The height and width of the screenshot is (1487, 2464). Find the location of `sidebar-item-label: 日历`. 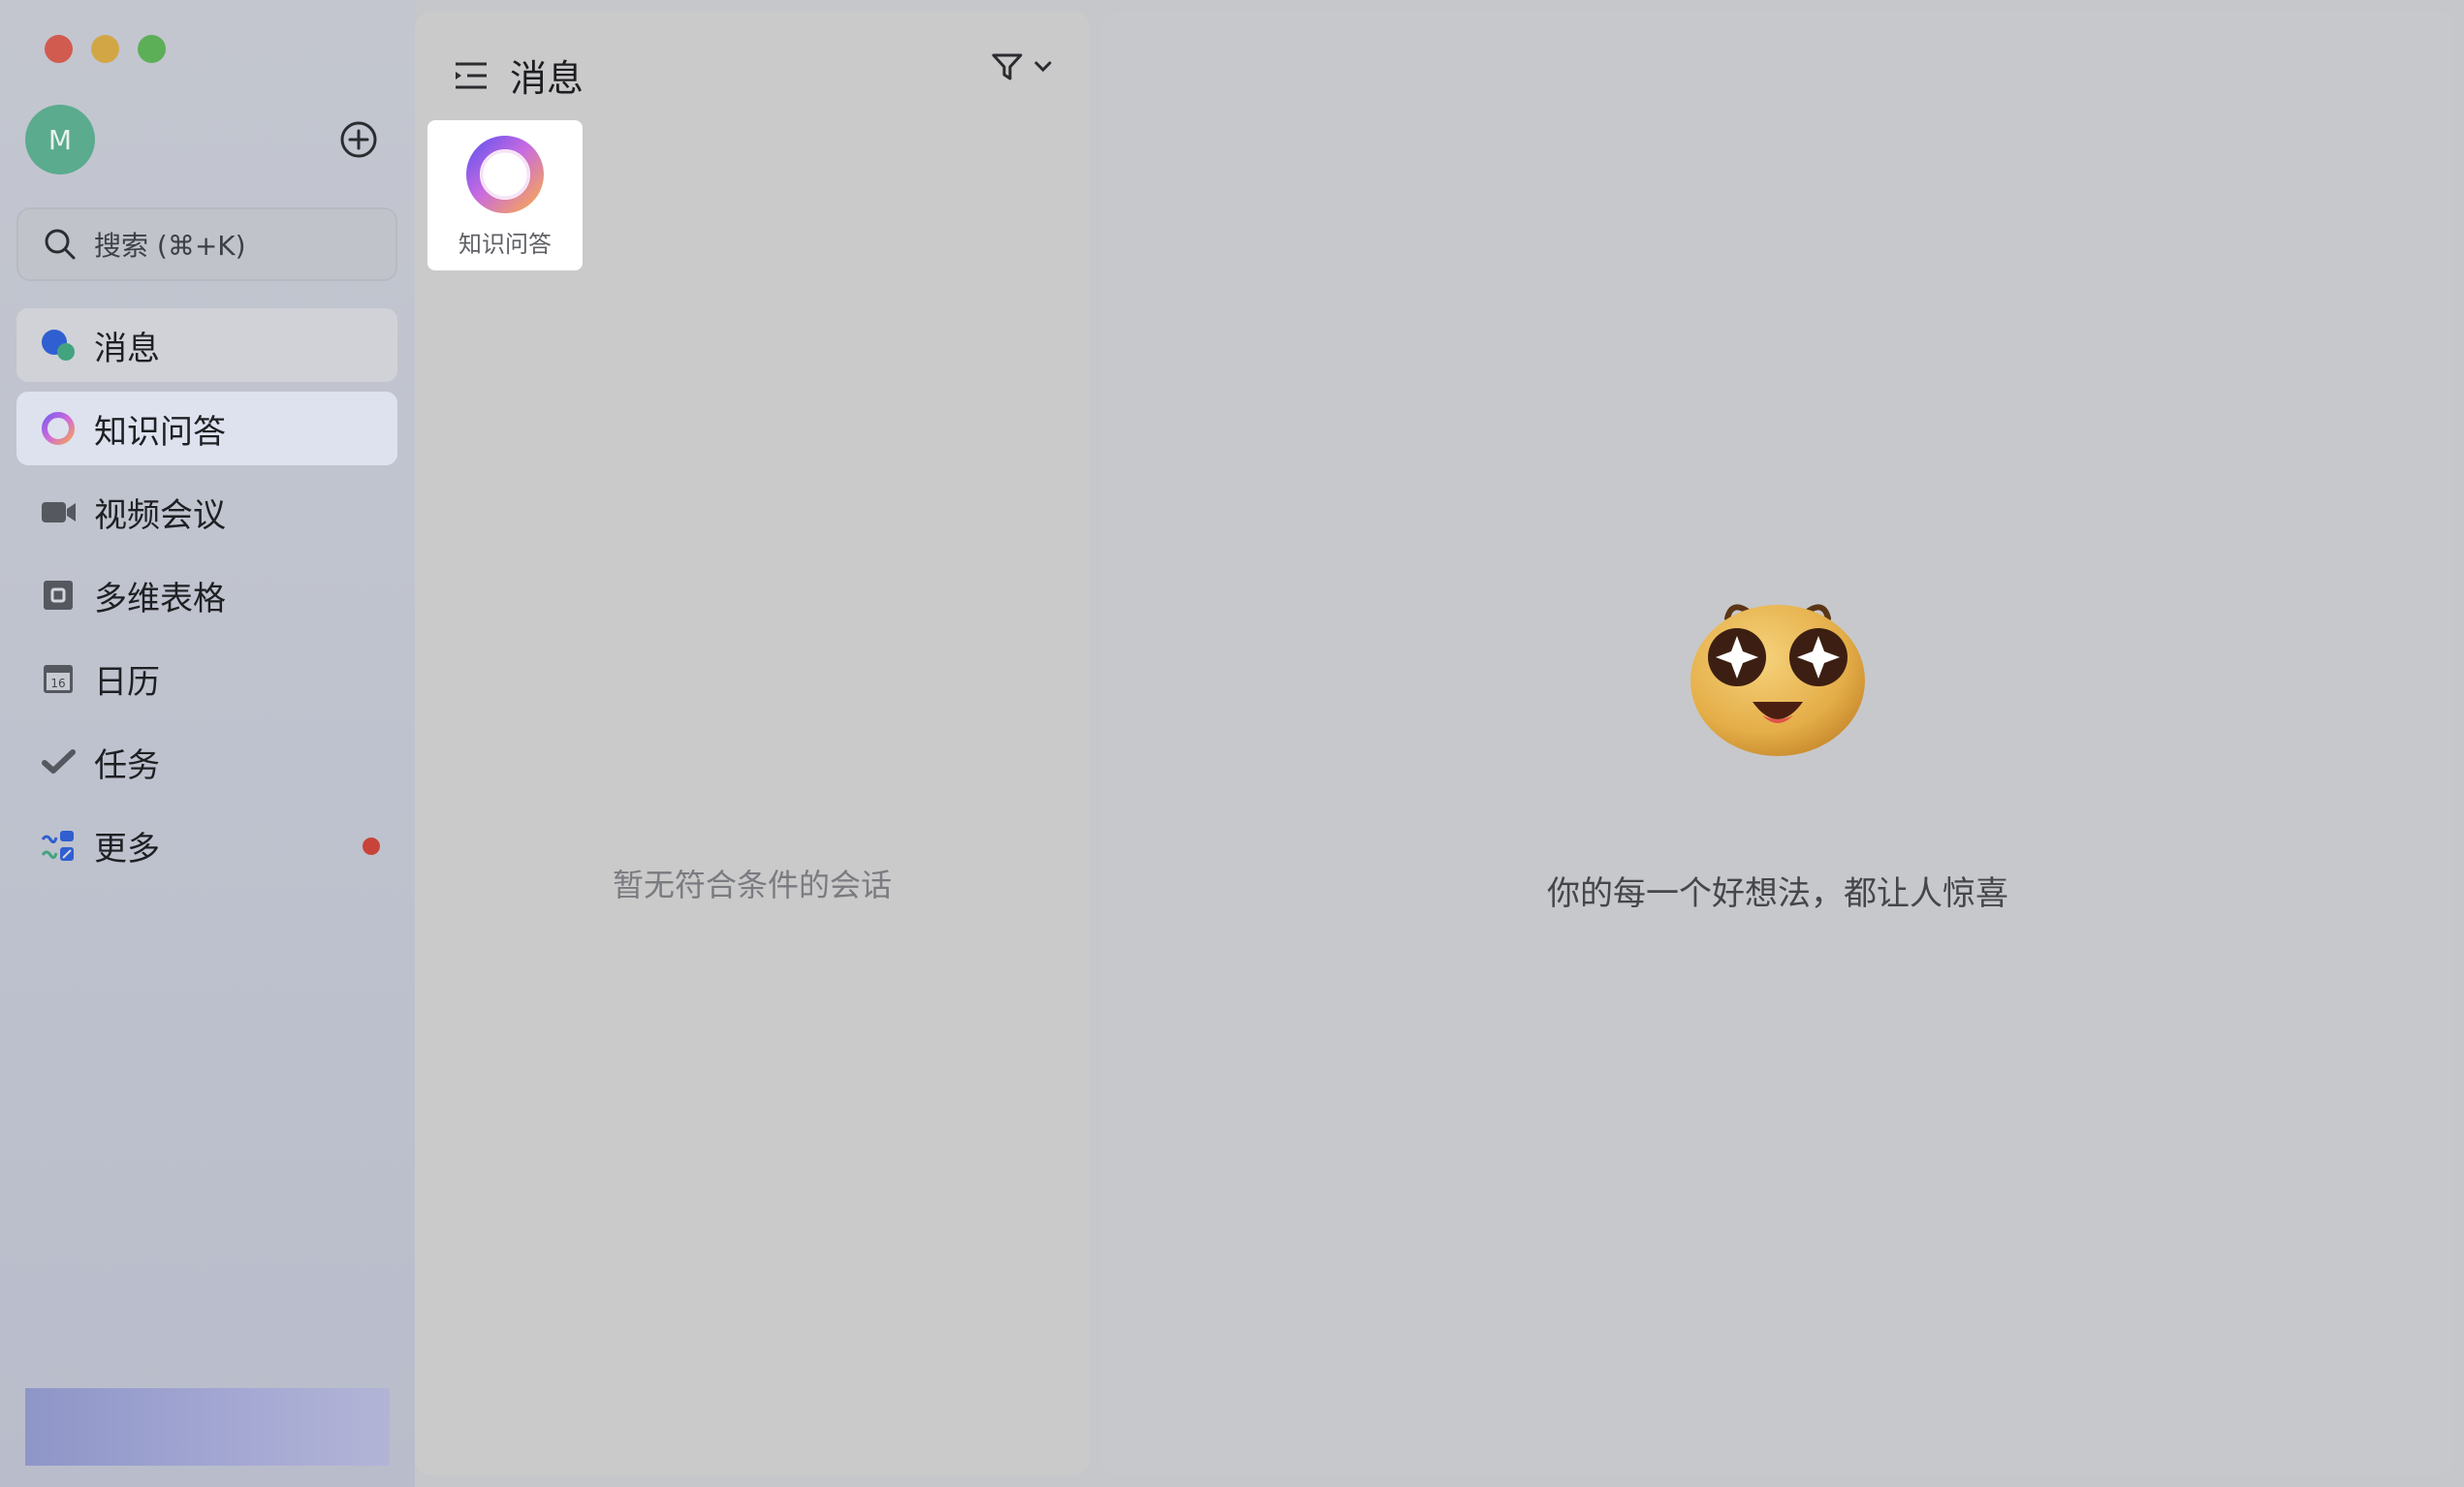

sidebar-item-label: 日历 is located at coordinates (127, 682).